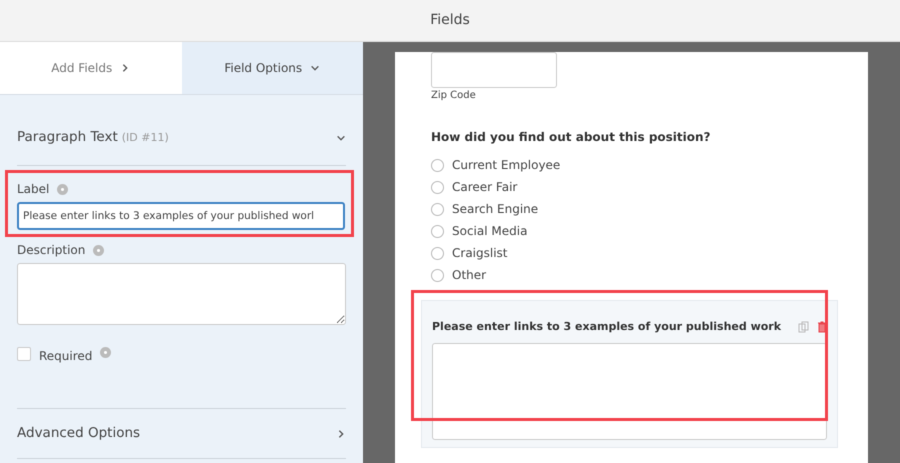 Image resolution: width=900 pixels, height=463 pixels. I want to click on section-title: Advanced Options, so click(78, 433).